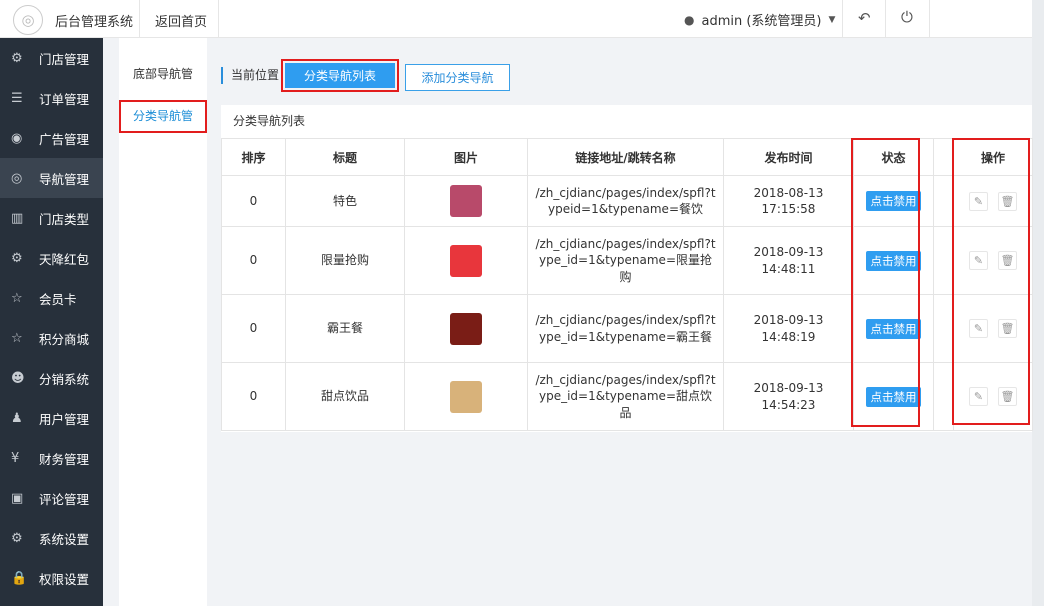 This screenshot has width=1044, height=606. What do you see at coordinates (788, 320) in the screenshot?
I see `date-text: 2018-09-13` at bounding box center [788, 320].